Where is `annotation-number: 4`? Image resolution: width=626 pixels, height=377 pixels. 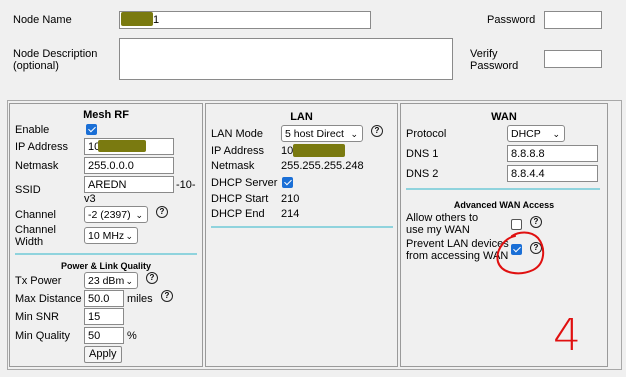
annotation-number: 4 is located at coordinates (567, 335).